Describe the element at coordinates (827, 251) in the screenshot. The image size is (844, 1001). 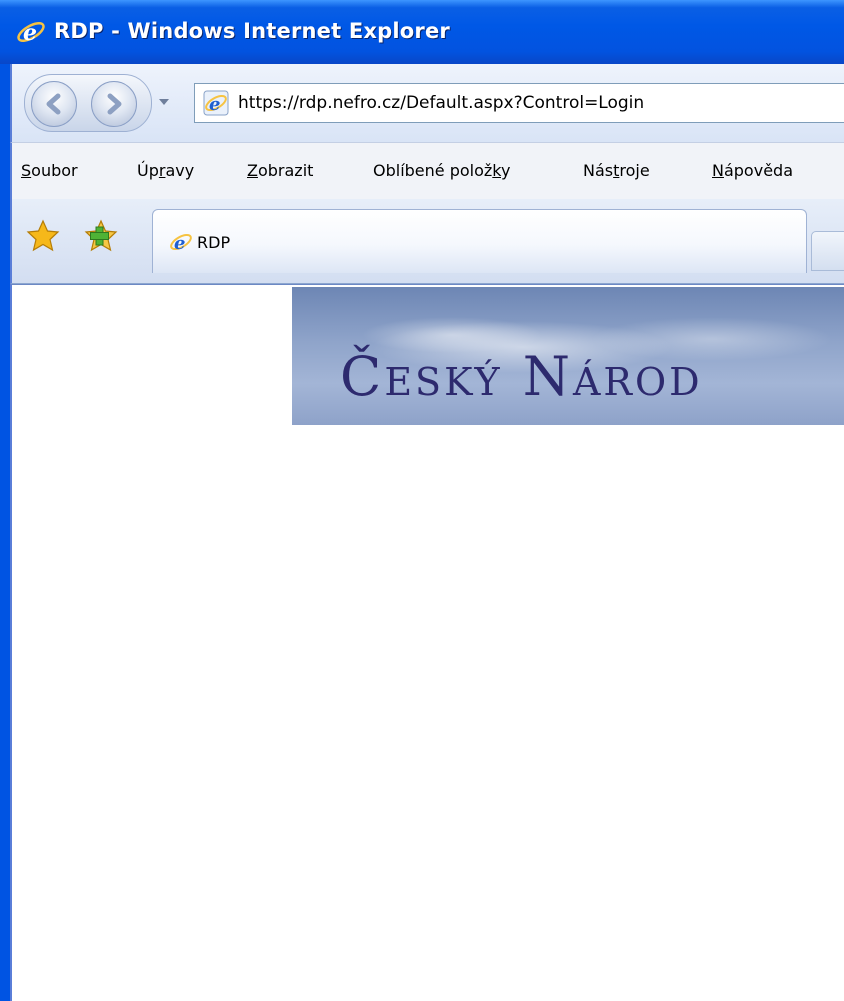
I see `new-tab-button` at that location.